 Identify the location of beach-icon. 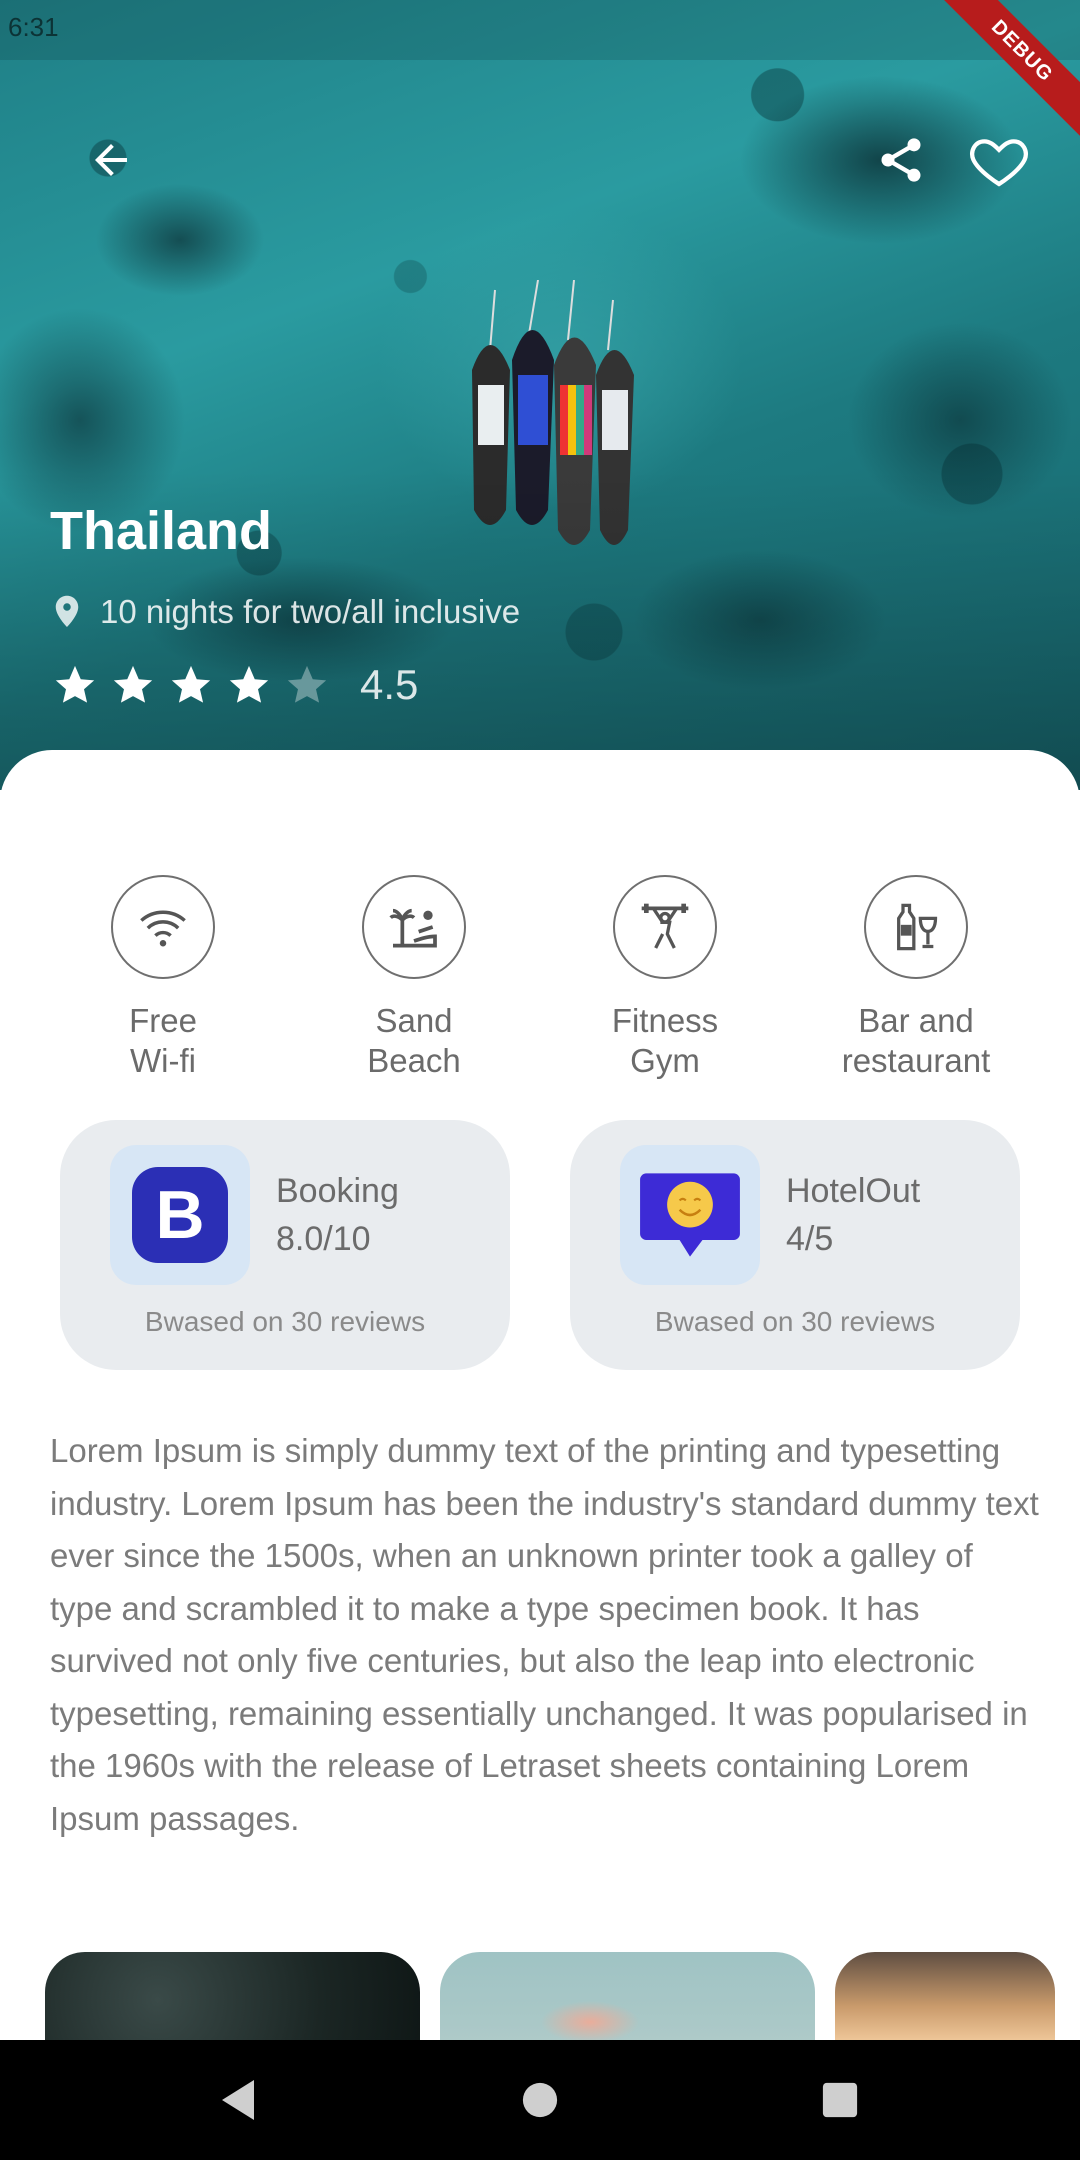
(413, 928).